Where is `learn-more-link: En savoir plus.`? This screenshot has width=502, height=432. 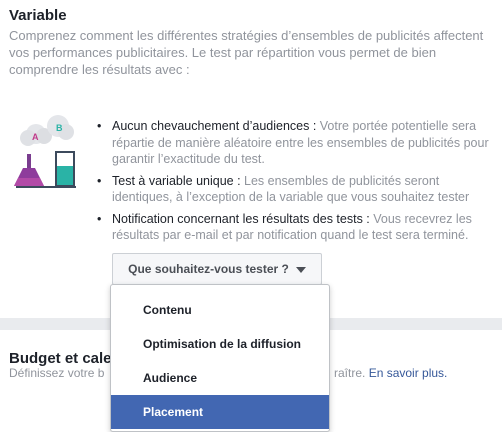
learn-more-link: En savoir plus. is located at coordinates (408, 373).